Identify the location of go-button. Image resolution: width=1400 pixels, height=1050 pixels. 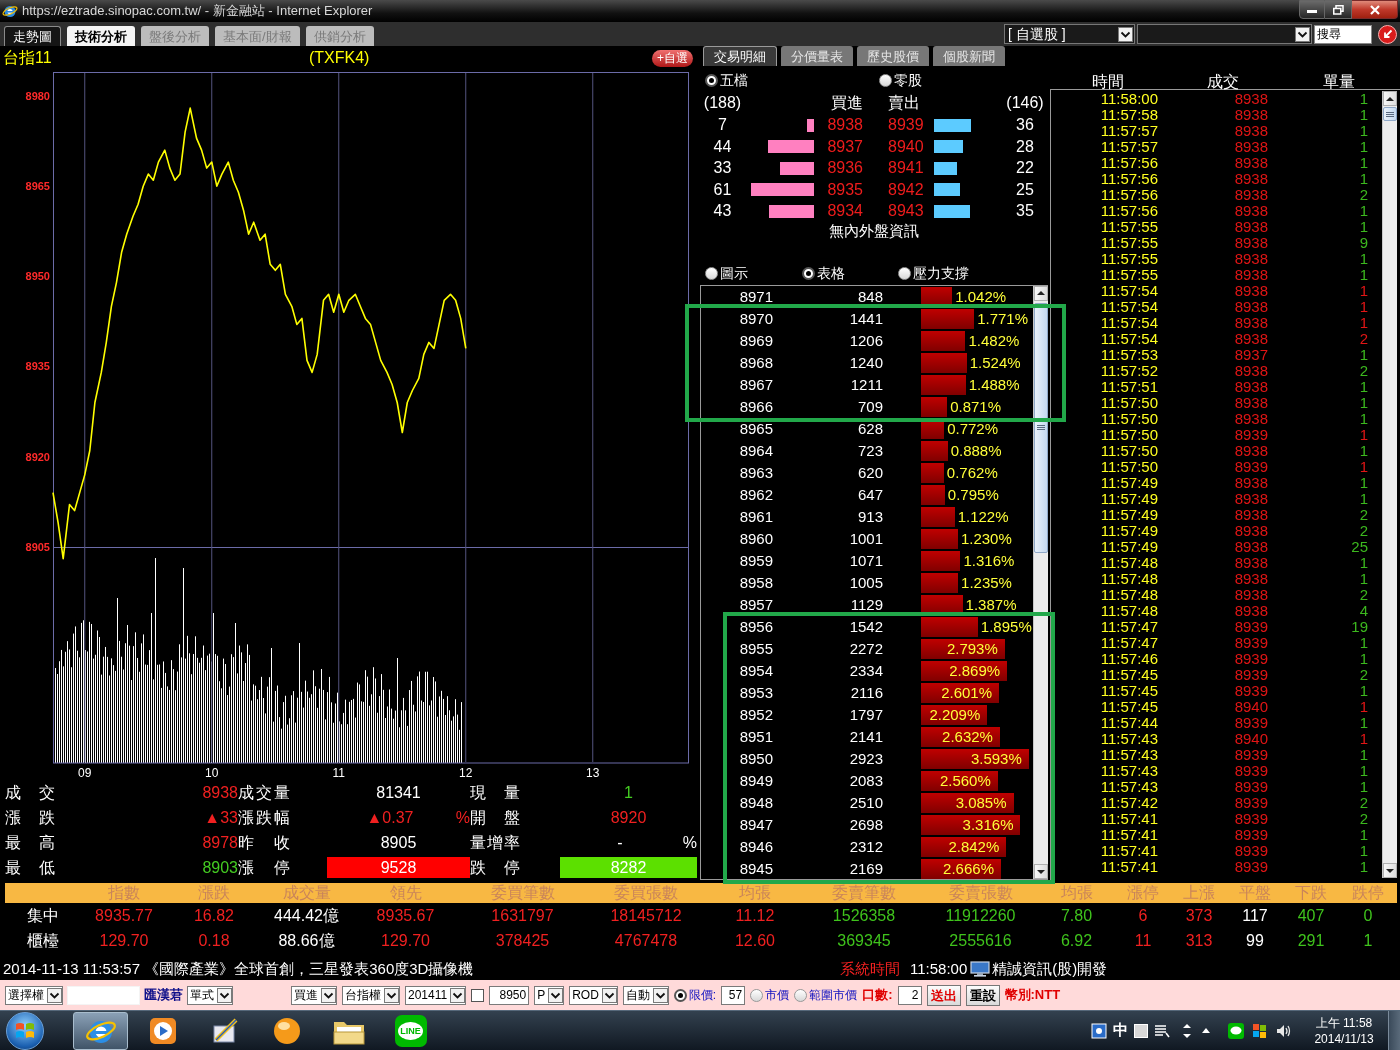
(1387, 34).